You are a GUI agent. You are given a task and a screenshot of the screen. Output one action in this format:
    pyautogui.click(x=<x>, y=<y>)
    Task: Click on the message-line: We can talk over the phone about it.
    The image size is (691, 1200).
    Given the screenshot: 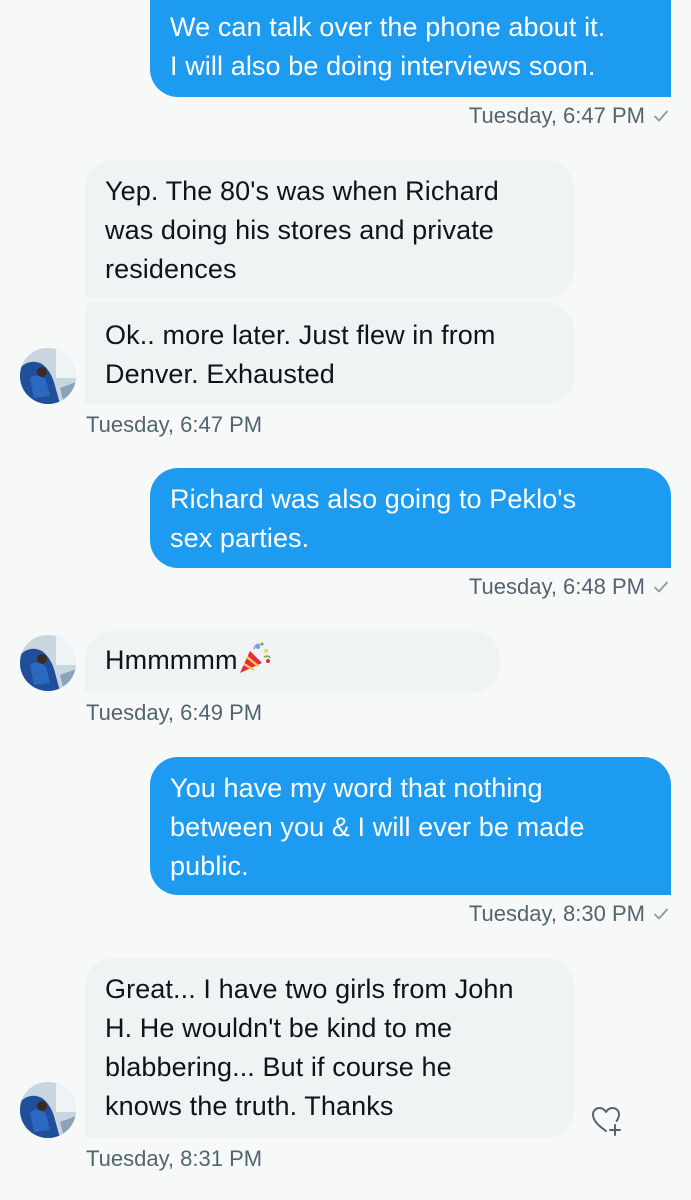 What is the action you would take?
    pyautogui.click(x=388, y=27)
    